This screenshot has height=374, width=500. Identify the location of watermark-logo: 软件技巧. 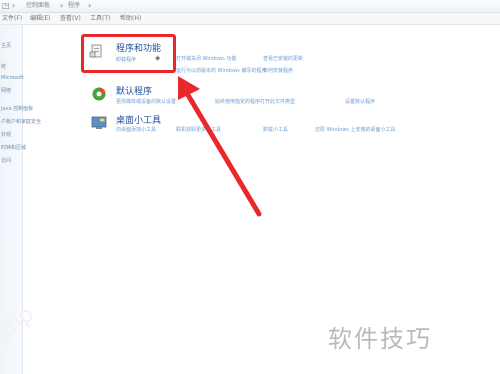
(380, 339).